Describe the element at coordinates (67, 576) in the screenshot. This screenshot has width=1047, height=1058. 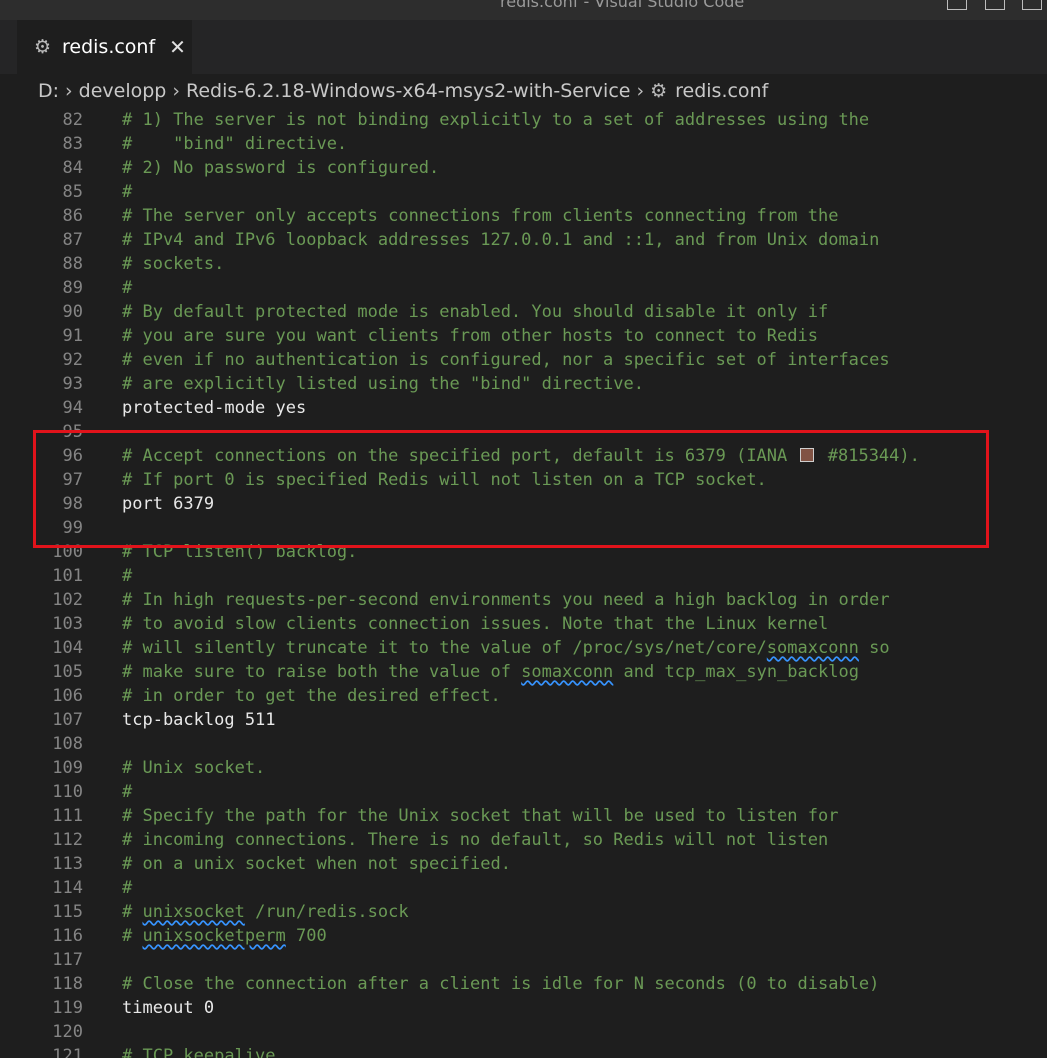
I see `line-number: 101` at that location.